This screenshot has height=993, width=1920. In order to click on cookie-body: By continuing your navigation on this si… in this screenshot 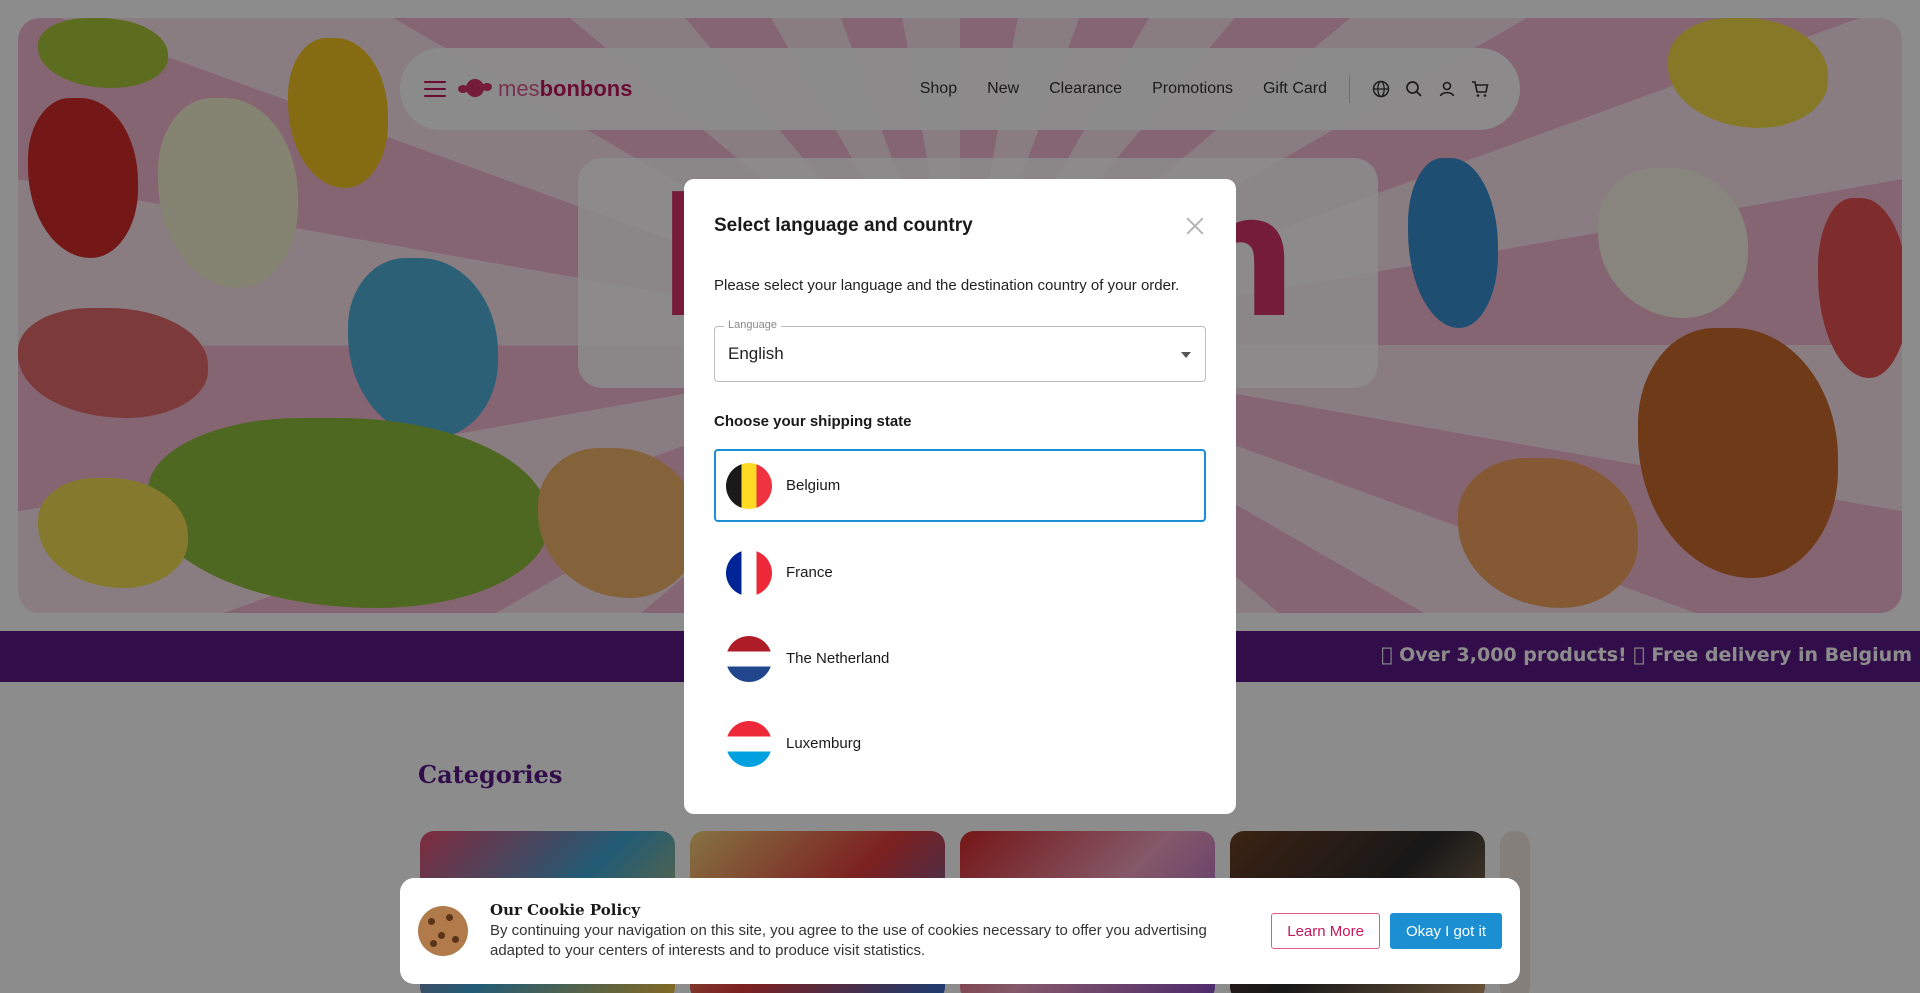, I will do `click(848, 940)`.